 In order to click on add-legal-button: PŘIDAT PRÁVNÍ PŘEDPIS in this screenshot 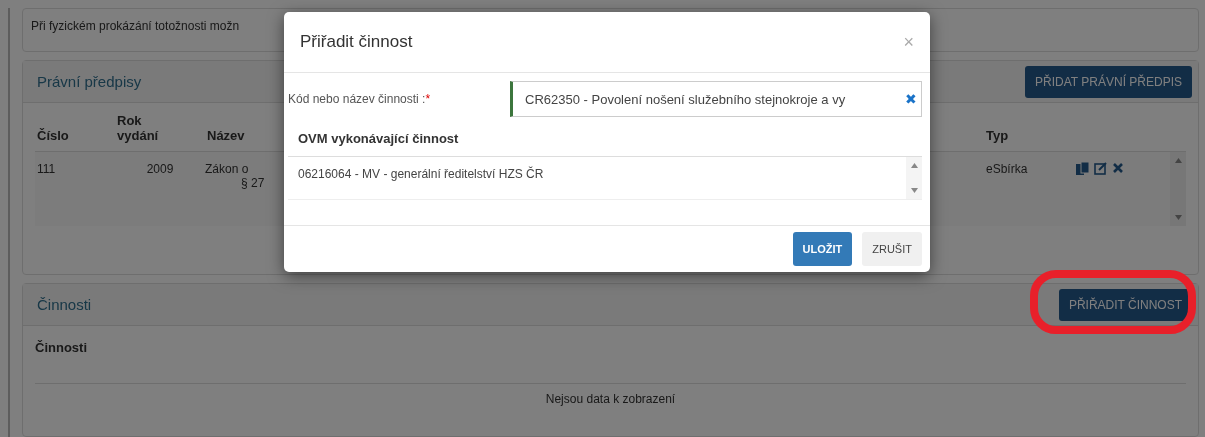, I will do `click(1108, 81)`.